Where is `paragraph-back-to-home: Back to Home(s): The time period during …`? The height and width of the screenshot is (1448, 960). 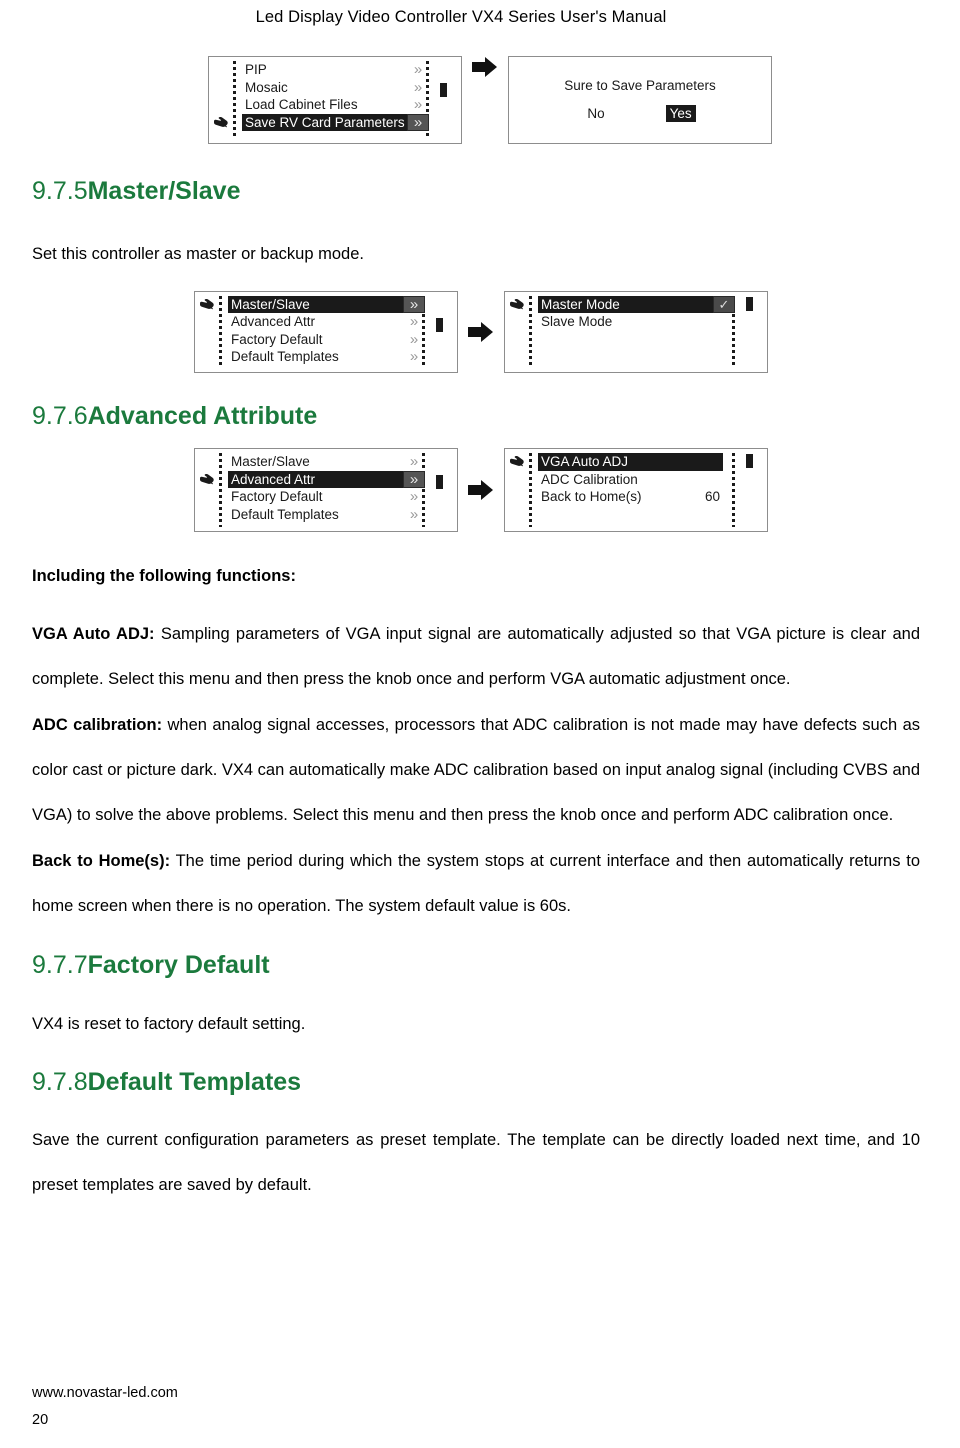
paragraph-back-to-home: Back to Home(s): The time period during … is located at coordinates (476, 884).